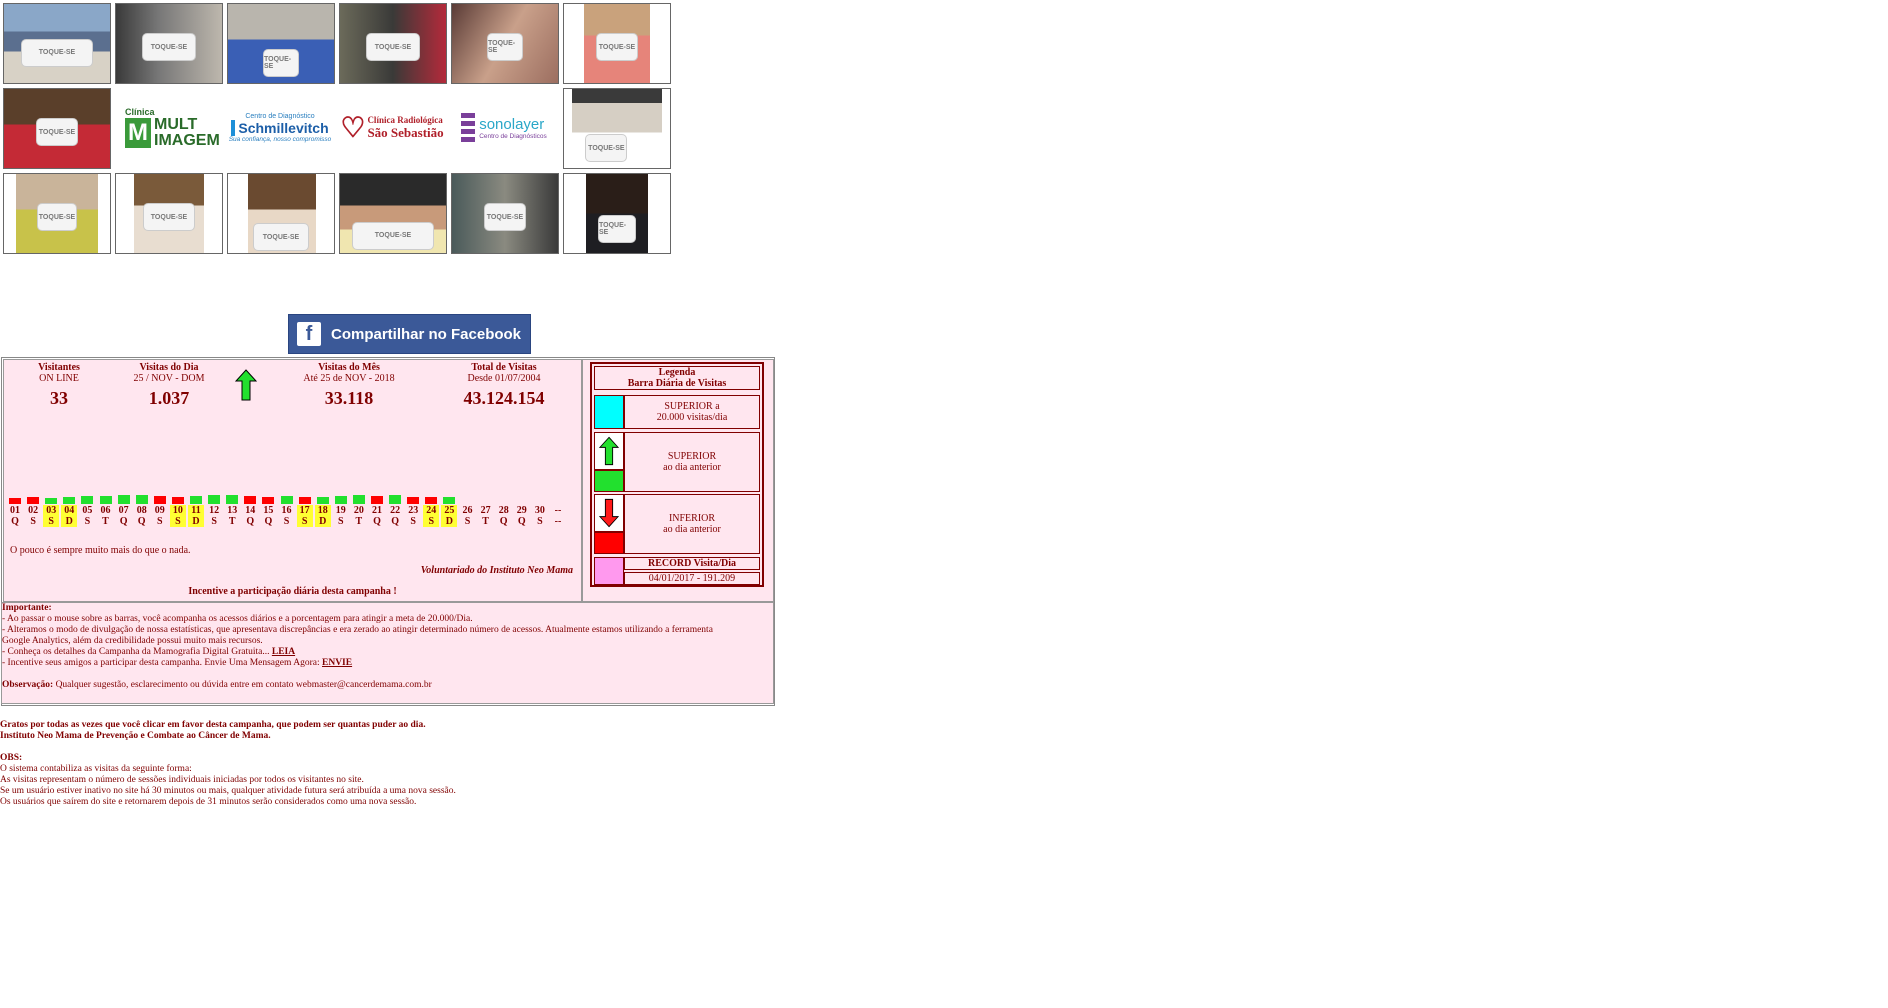 The image size is (1888, 1008). I want to click on day-column: 07 Q, so click(124, 511).